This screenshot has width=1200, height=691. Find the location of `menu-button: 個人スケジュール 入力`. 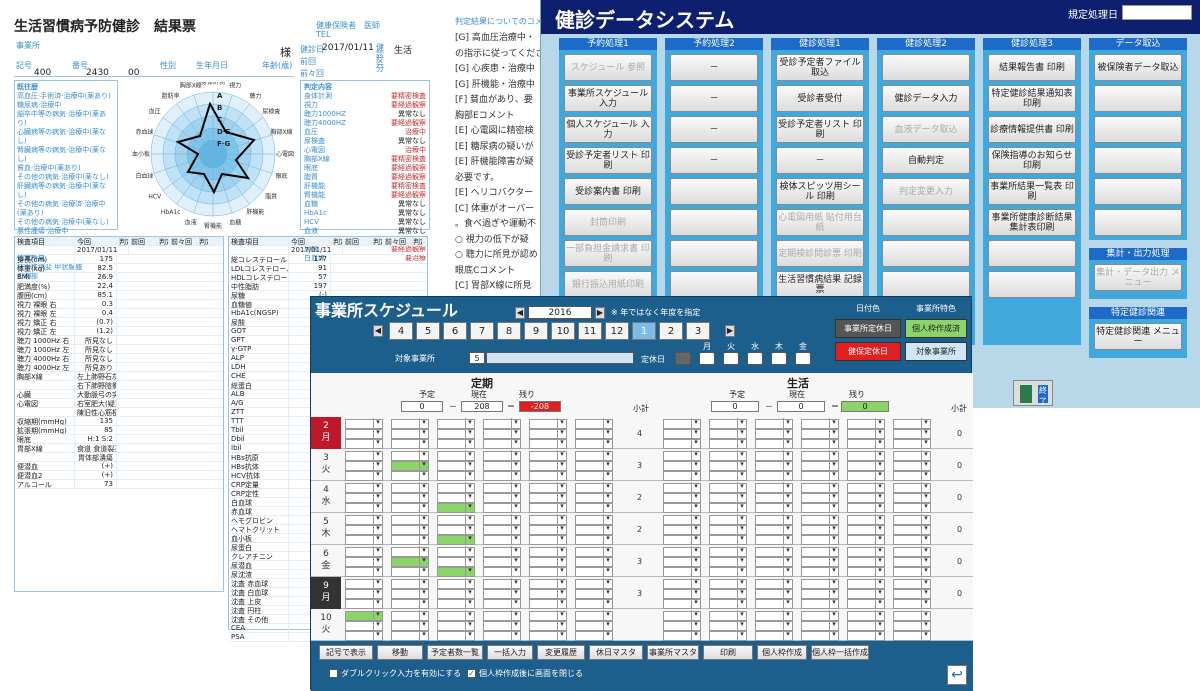

menu-button: 個人スケジュール 入力 is located at coordinates (608, 129).